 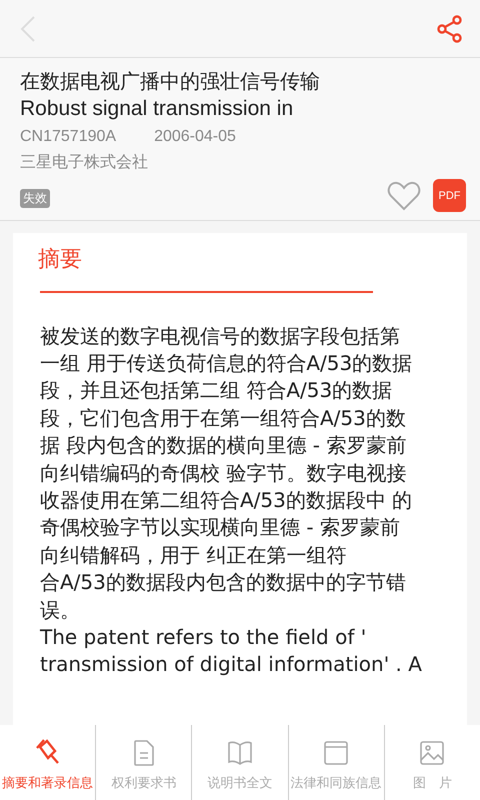 What do you see at coordinates (404, 195) in the screenshot?
I see `heart-icon` at bounding box center [404, 195].